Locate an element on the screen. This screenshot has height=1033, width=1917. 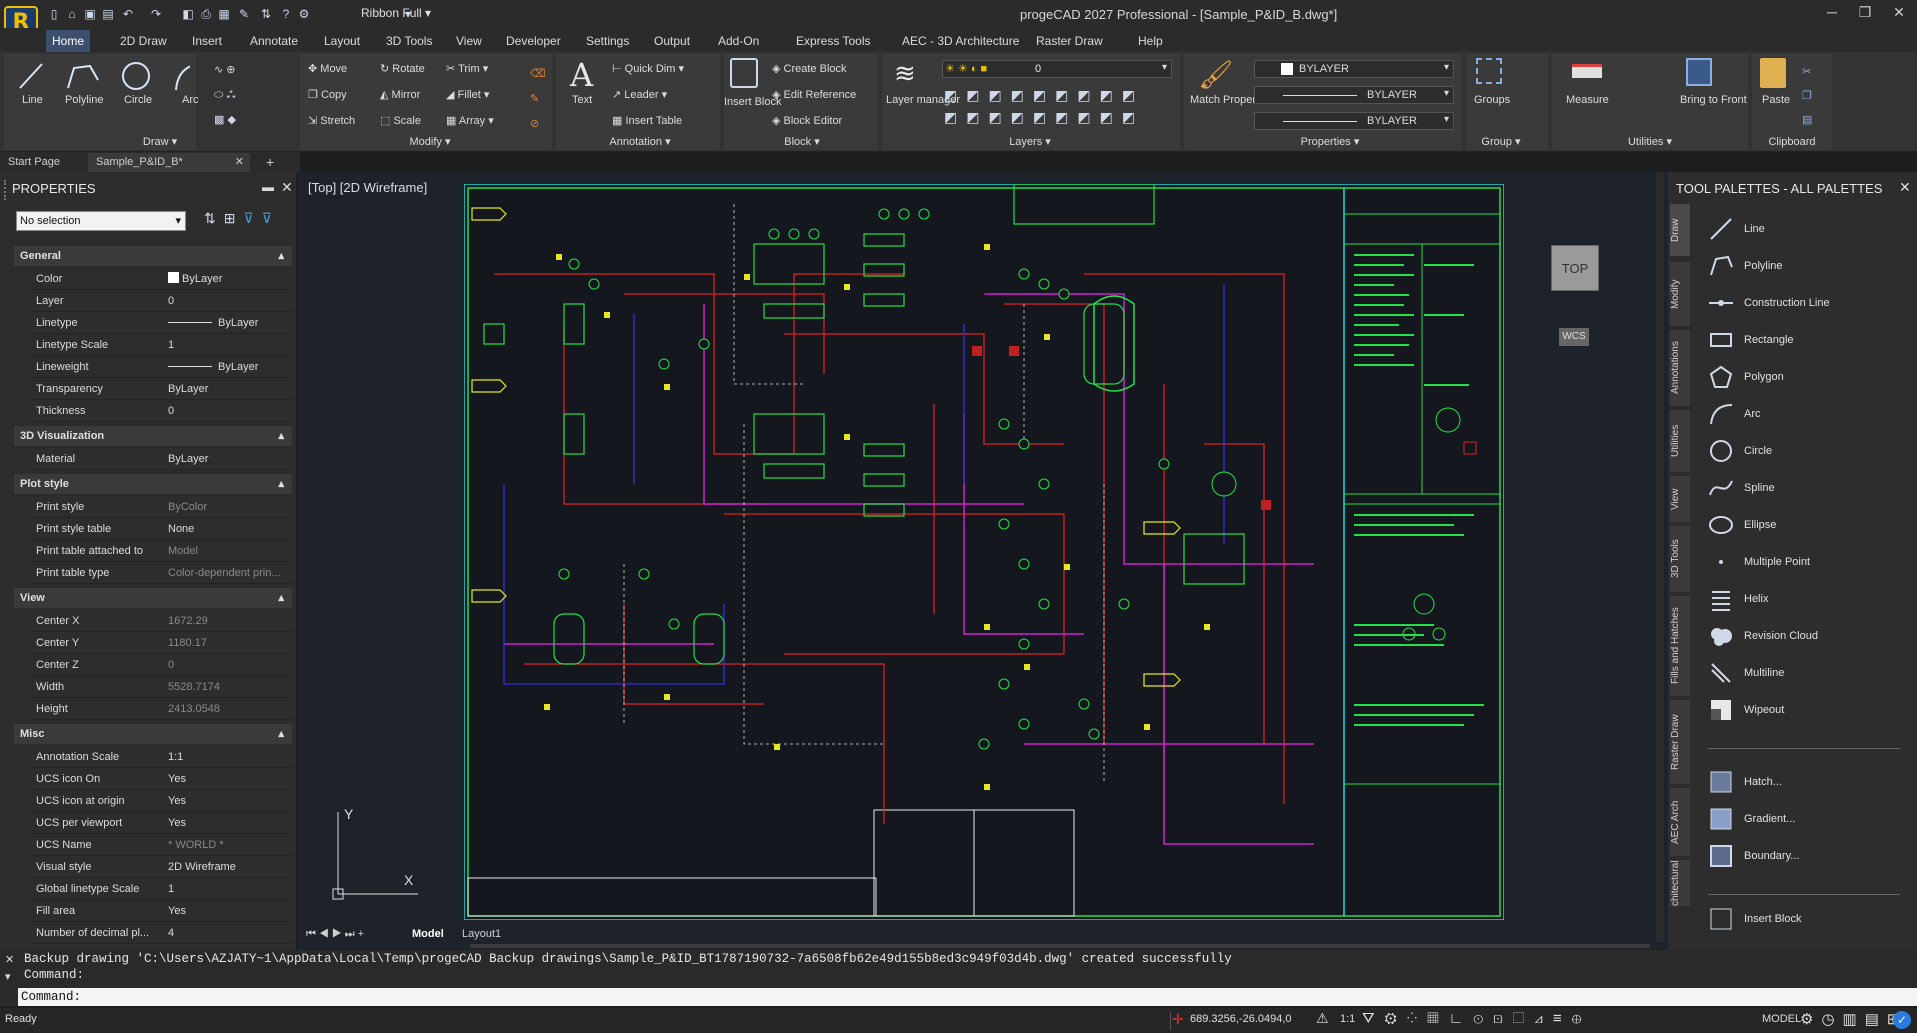
leader-button: ↗ Leader ▾ is located at coordinates (639, 94).